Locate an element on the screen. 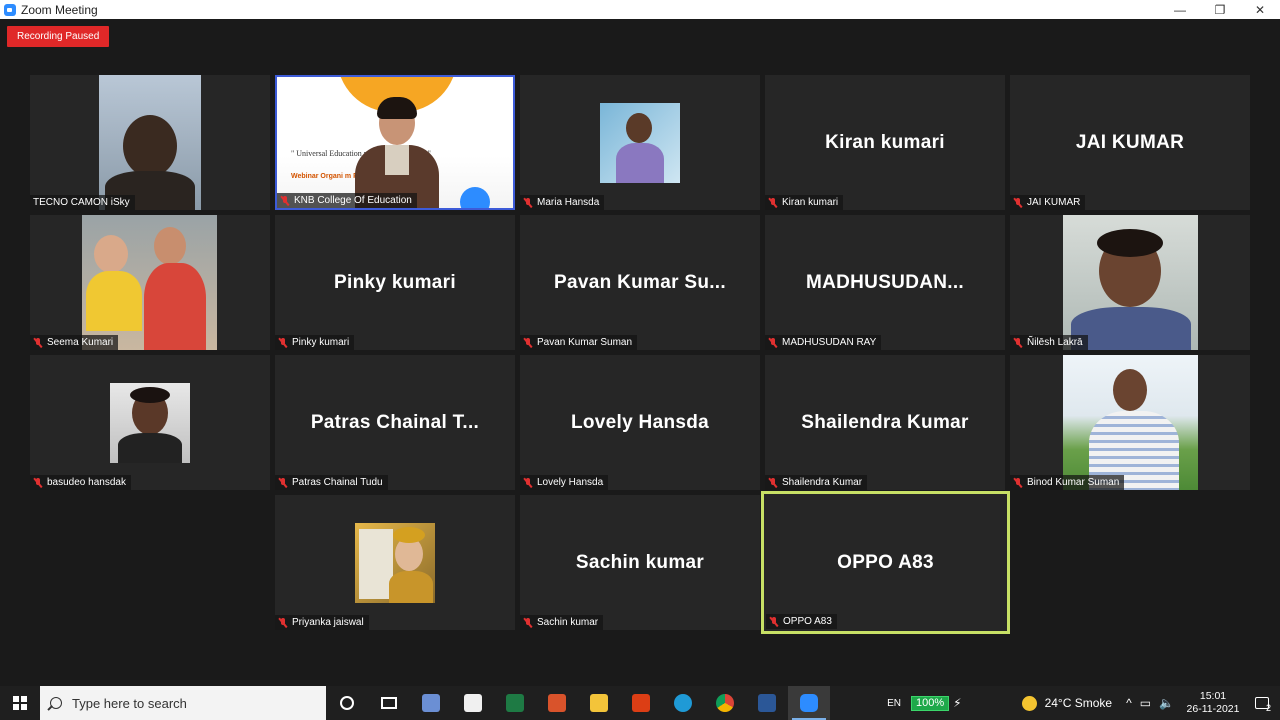  clock-date: 26-11-2021 is located at coordinates (1213, 709).